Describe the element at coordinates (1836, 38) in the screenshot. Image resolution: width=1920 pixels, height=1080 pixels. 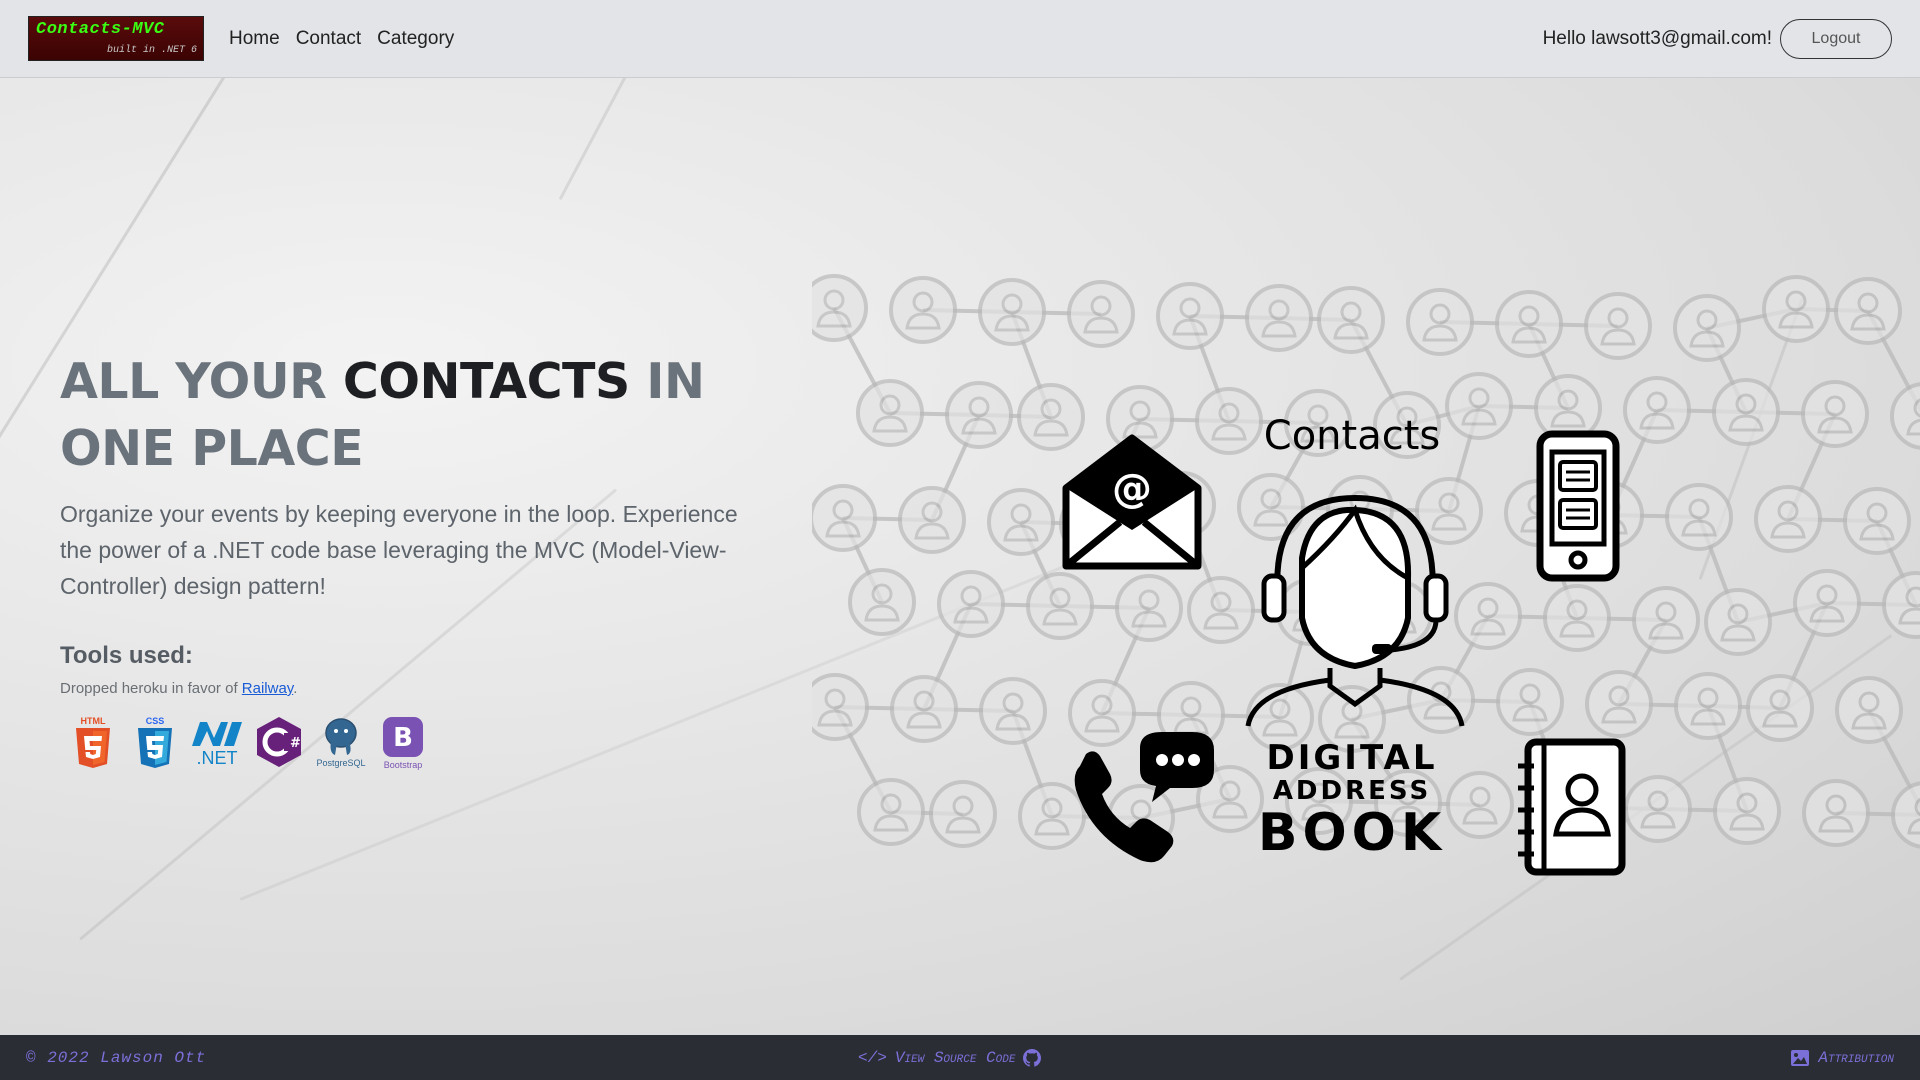
I see `logout-button: Logout` at that location.